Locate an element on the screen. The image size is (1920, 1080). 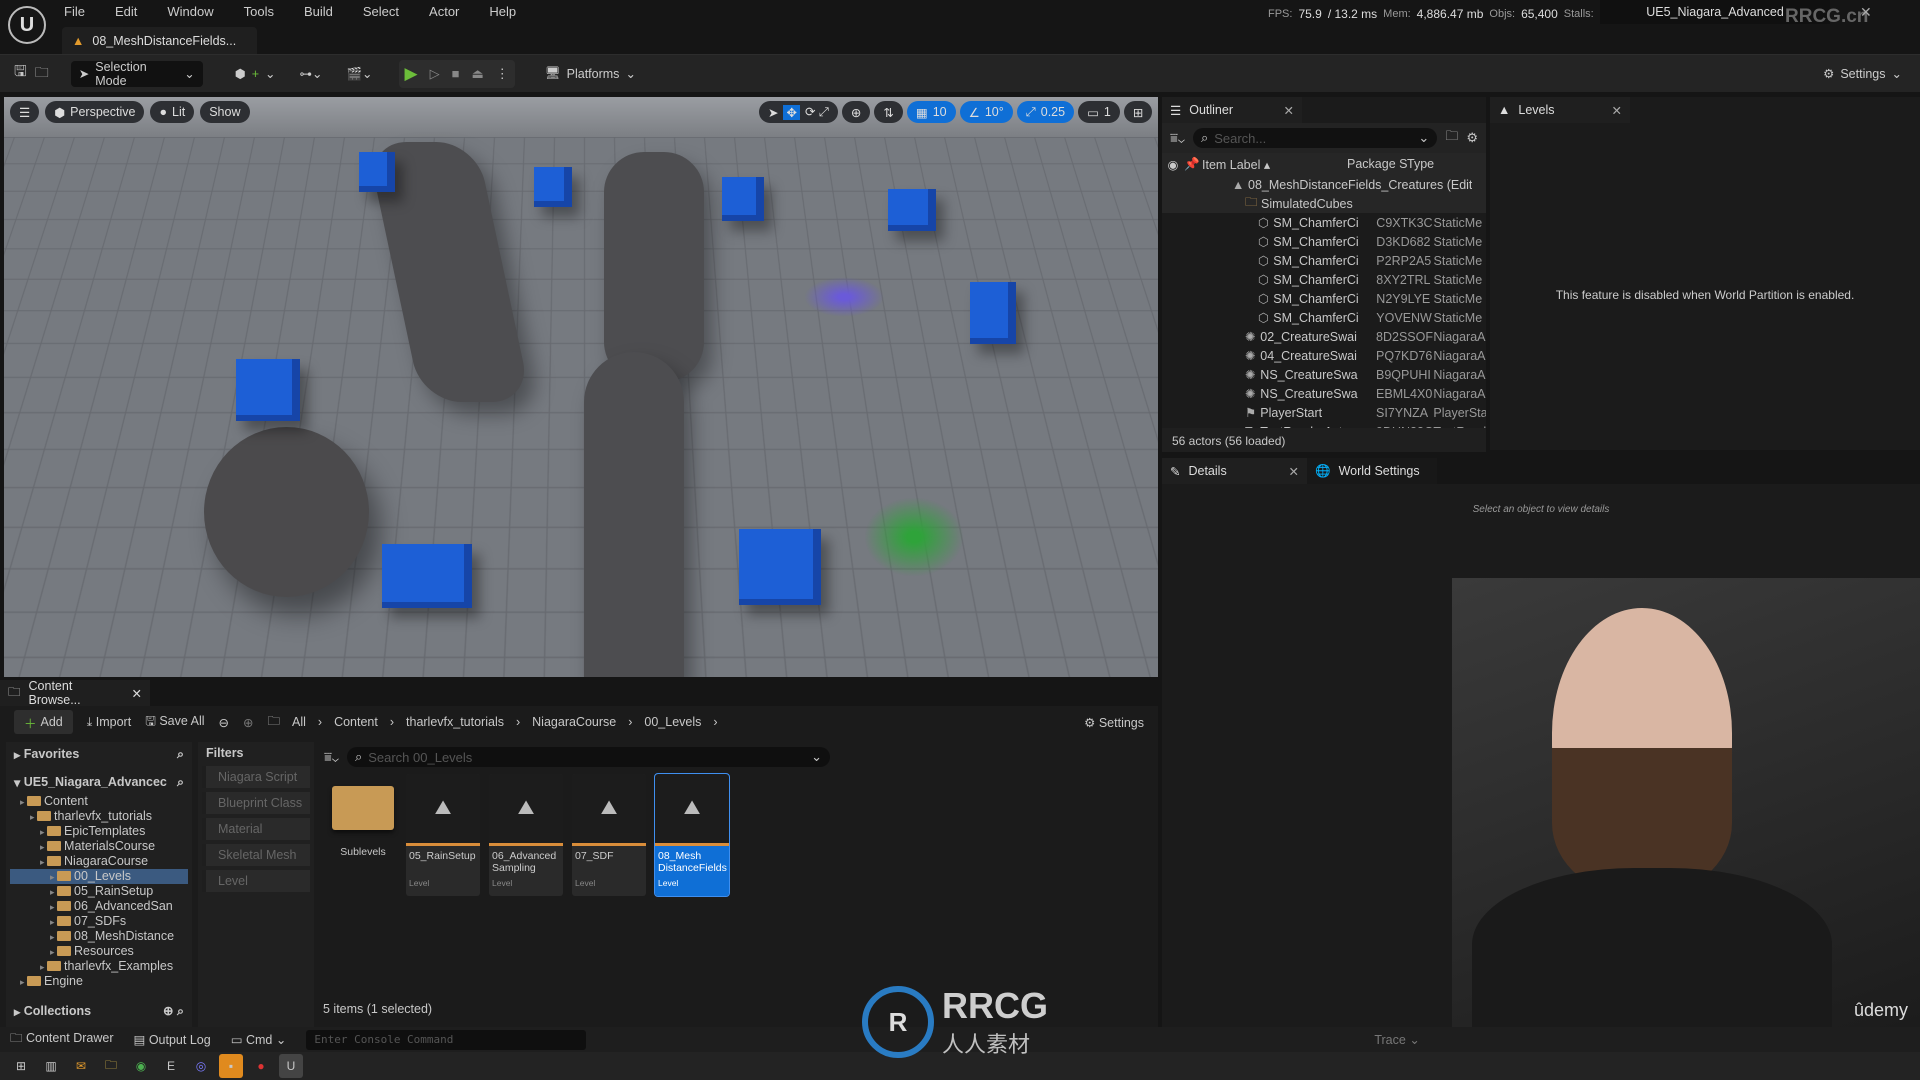
forward-icon: ⊕ is located at coordinates (248, 722).